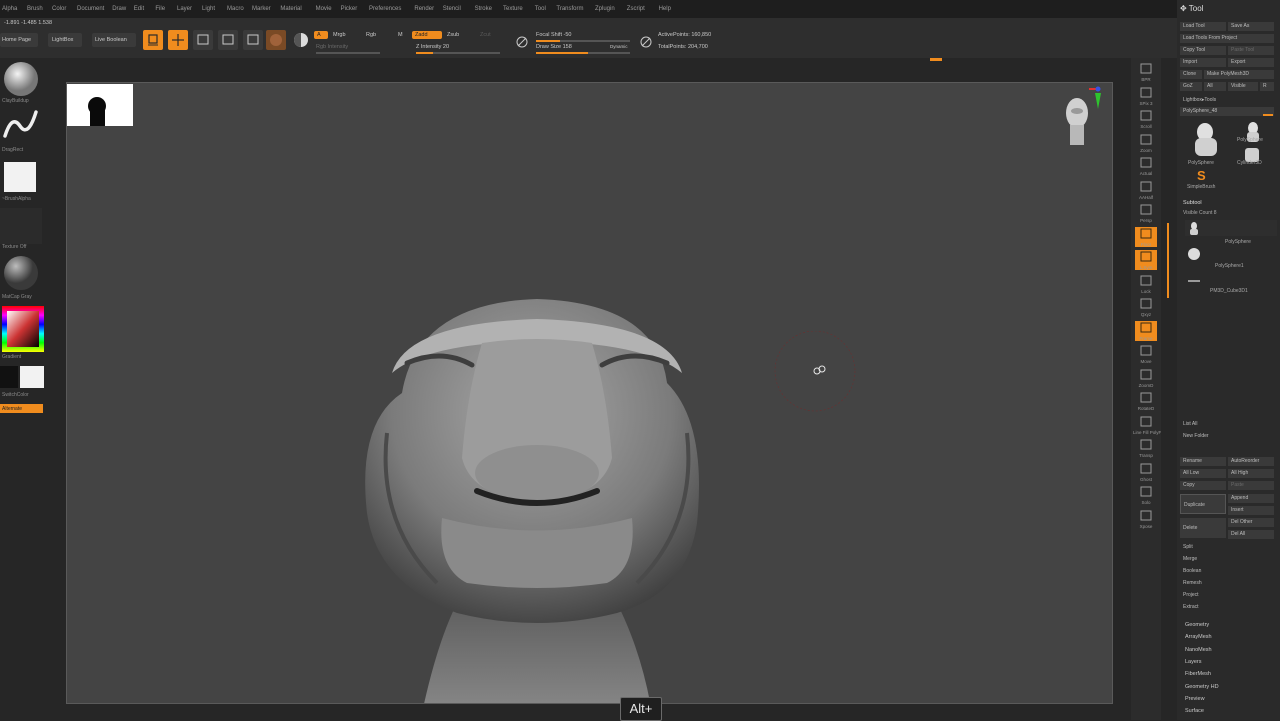  What do you see at coordinates (65, 40) in the screenshot?
I see `lightbox-button: LightBox` at bounding box center [65, 40].